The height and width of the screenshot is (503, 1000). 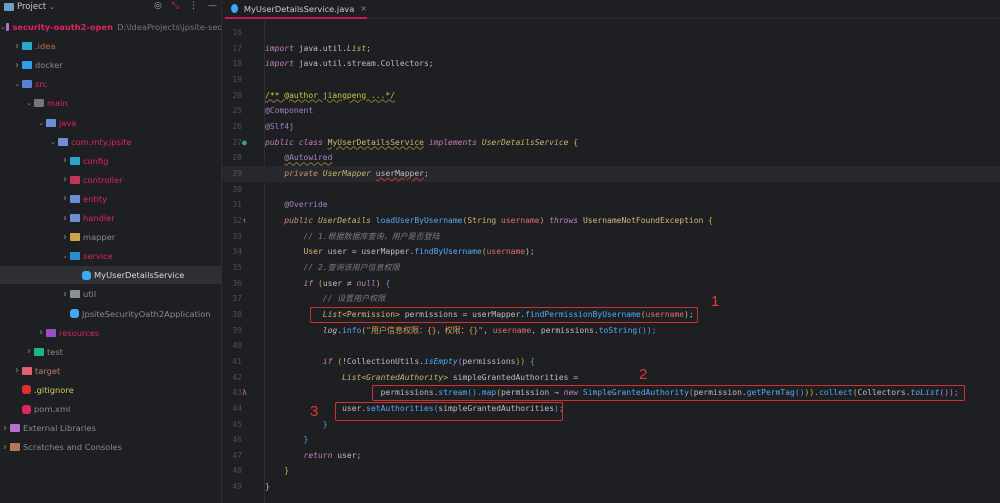 What do you see at coordinates (237, 455) in the screenshot?
I see `line-number: 47` at bounding box center [237, 455].